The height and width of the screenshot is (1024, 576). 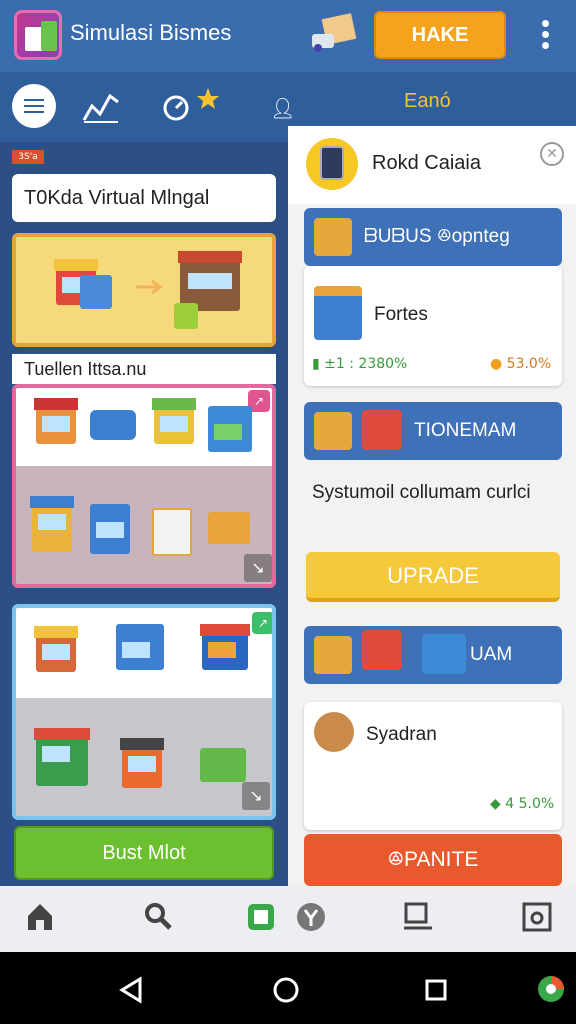 I want to click on stat-left: ▮ ±1 : 2380%, so click(x=359, y=364).